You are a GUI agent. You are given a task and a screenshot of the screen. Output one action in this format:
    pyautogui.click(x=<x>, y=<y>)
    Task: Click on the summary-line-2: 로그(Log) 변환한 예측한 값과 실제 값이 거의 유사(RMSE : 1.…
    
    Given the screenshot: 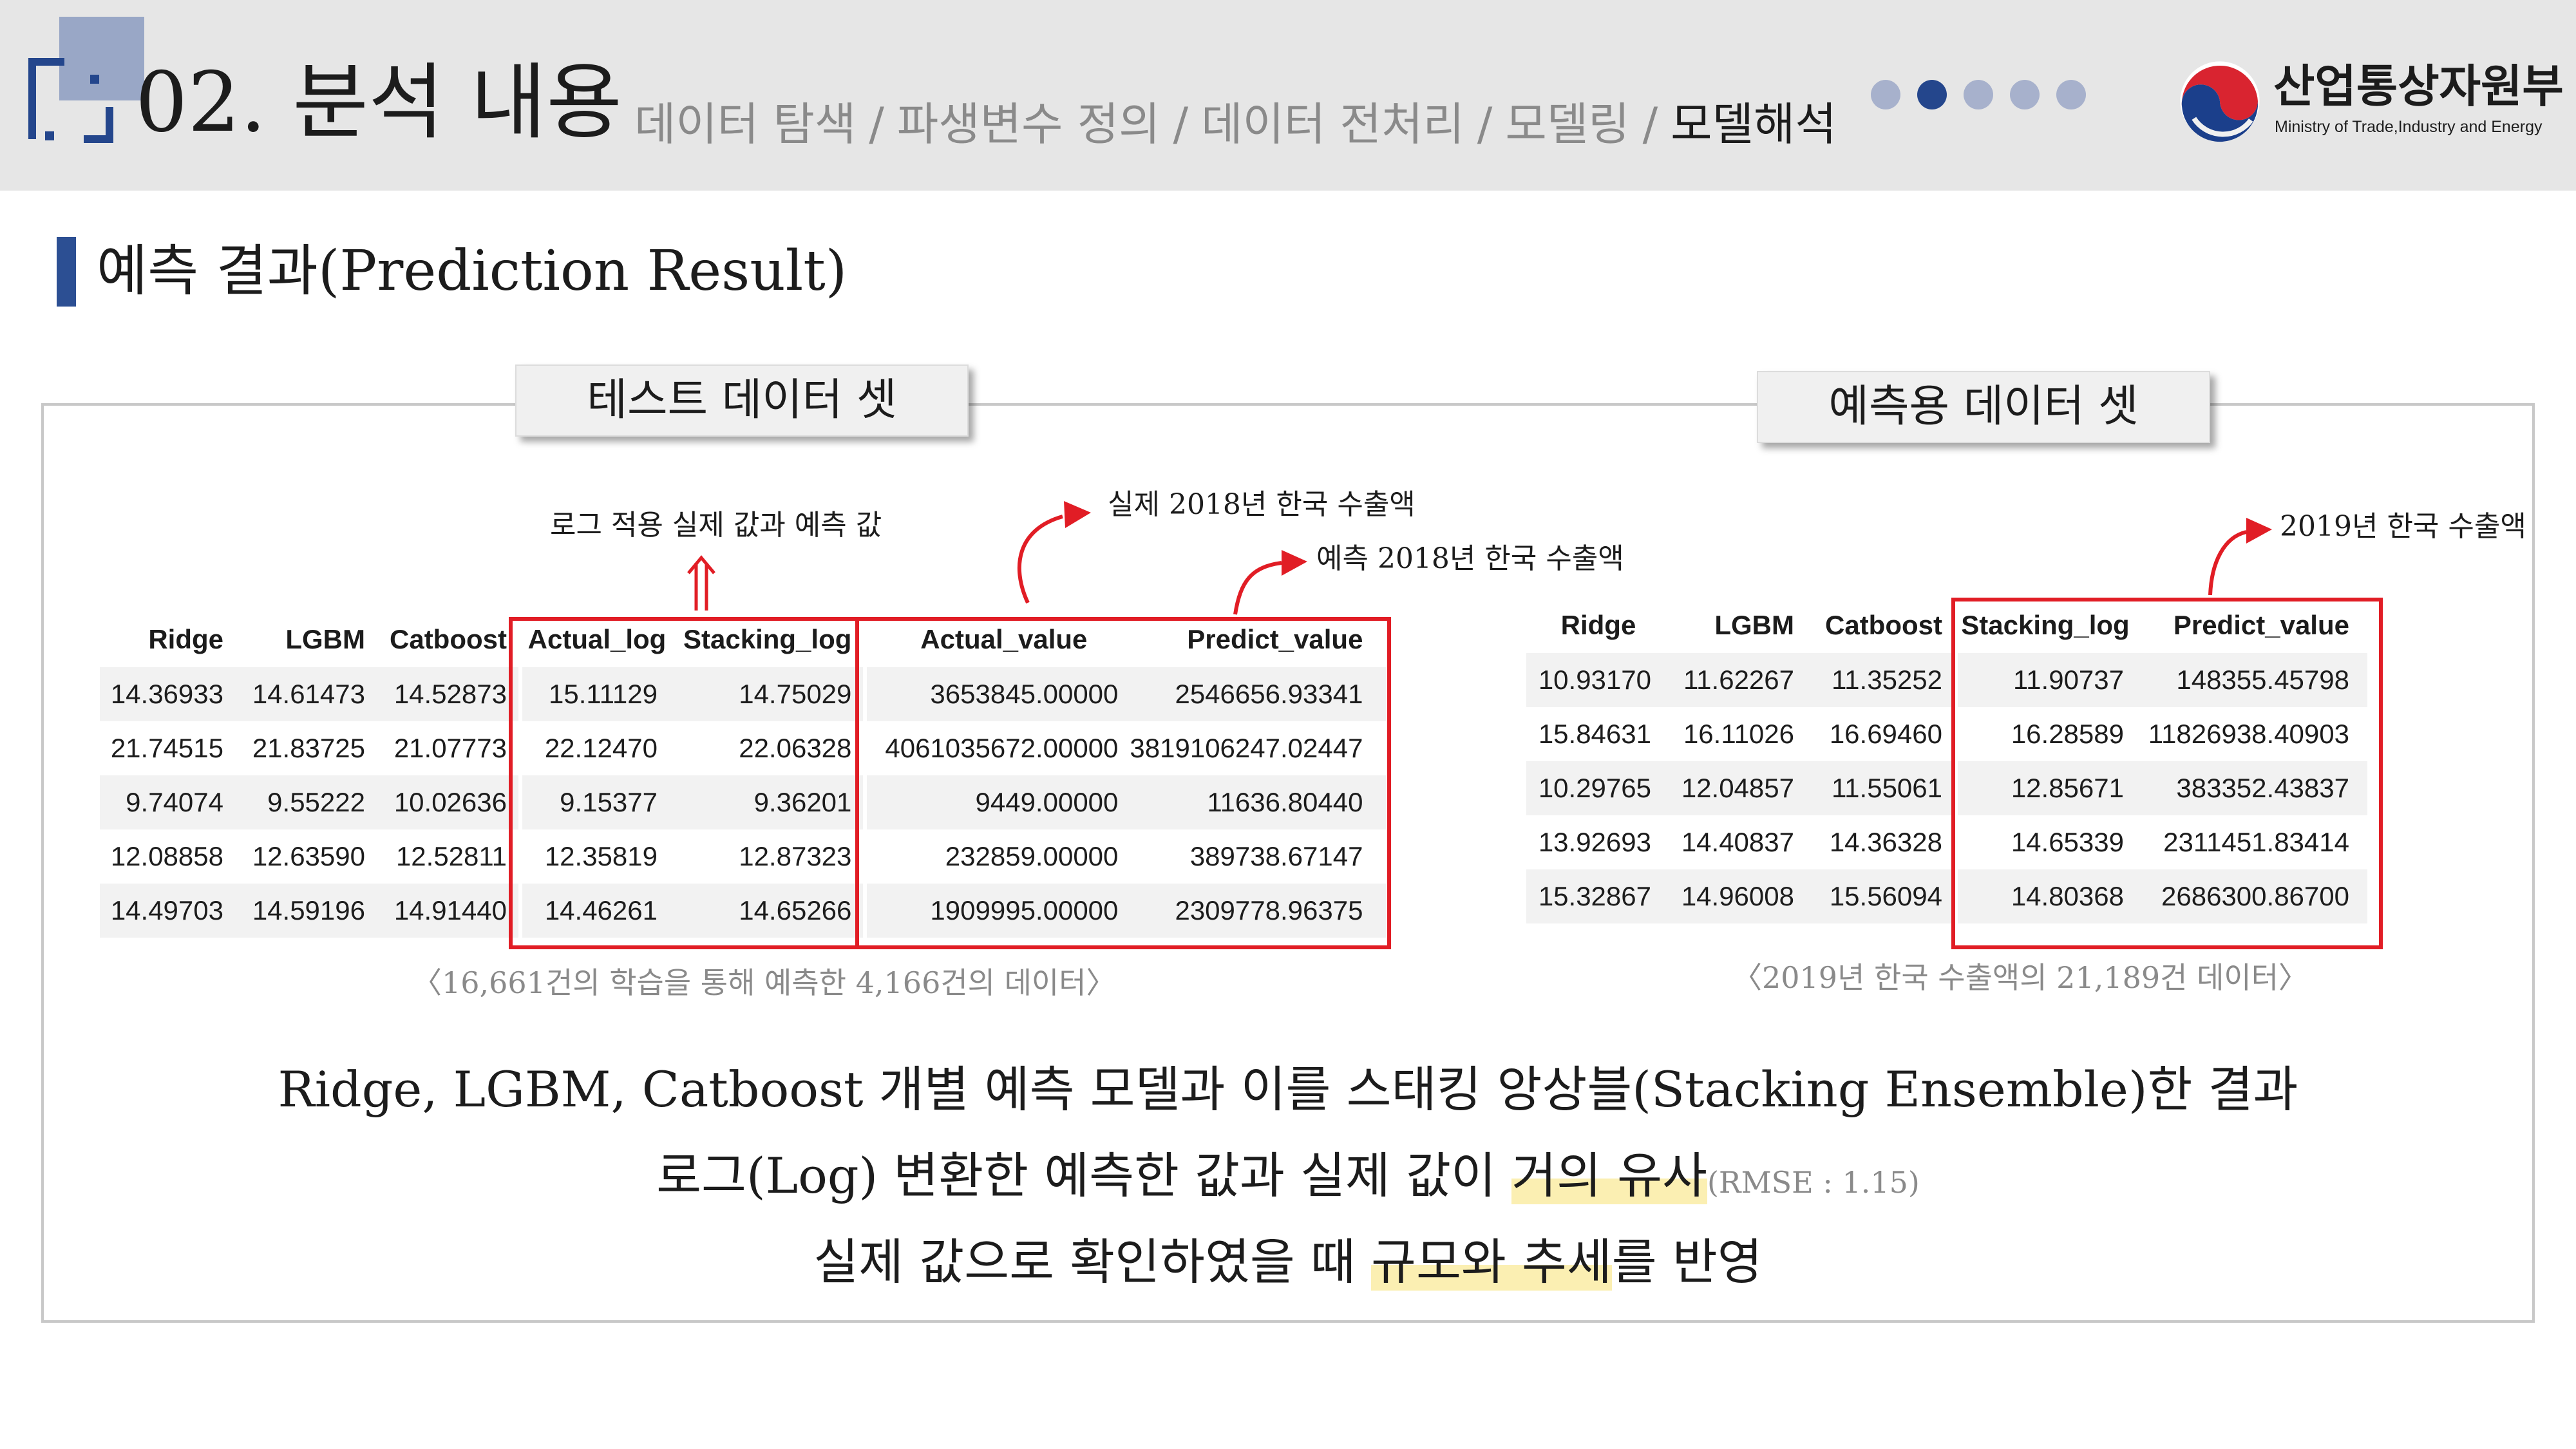 What is the action you would take?
    pyautogui.click(x=1288, y=1175)
    